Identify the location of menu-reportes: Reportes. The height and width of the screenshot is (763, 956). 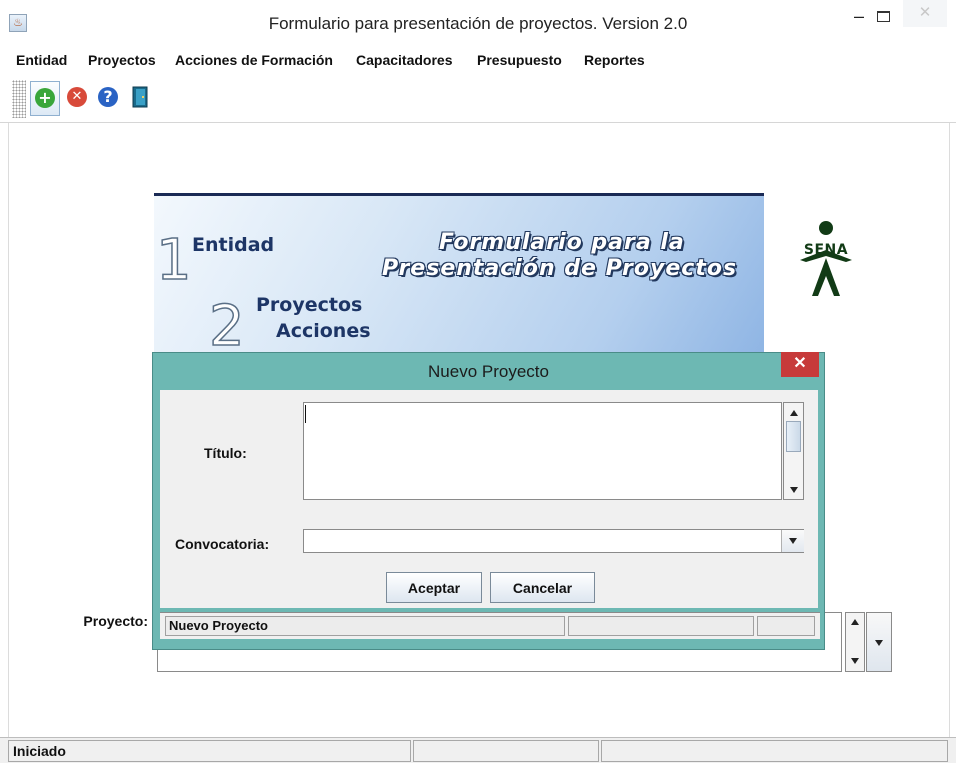
(614, 60).